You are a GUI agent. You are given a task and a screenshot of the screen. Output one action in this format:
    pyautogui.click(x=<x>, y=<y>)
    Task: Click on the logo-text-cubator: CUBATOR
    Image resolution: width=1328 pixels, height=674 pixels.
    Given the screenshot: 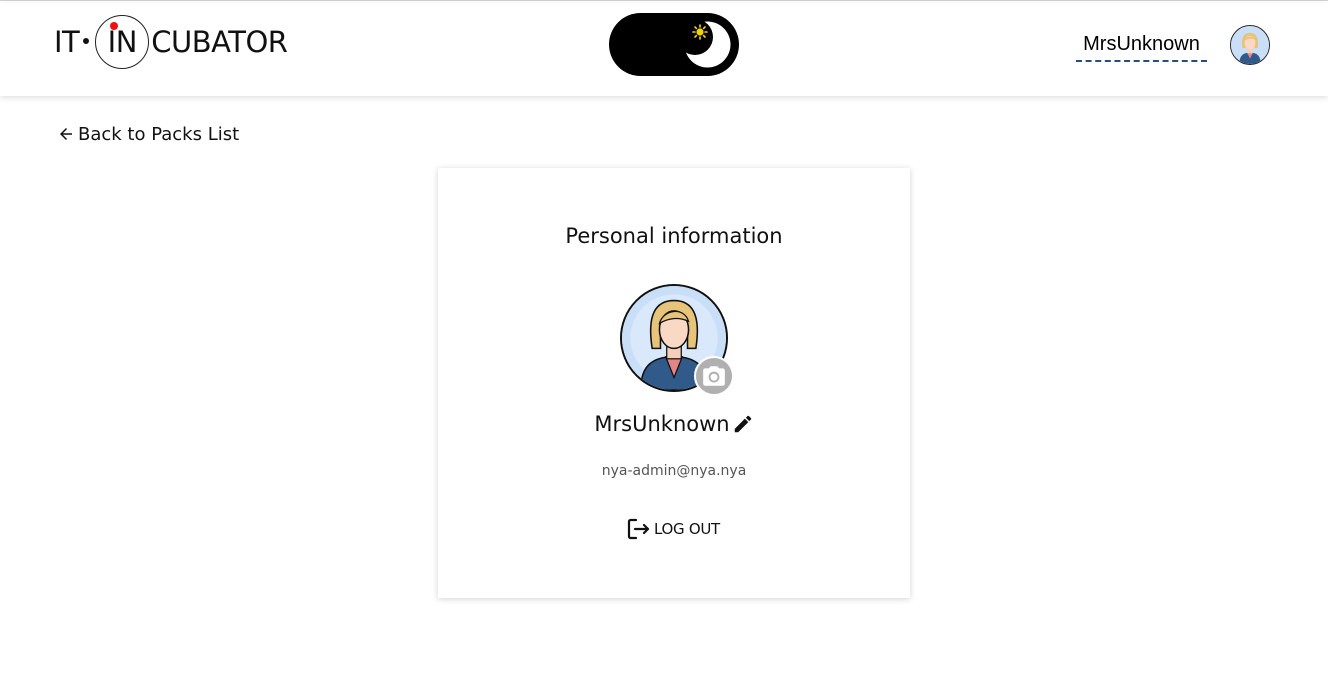 What is the action you would take?
    pyautogui.click(x=219, y=42)
    